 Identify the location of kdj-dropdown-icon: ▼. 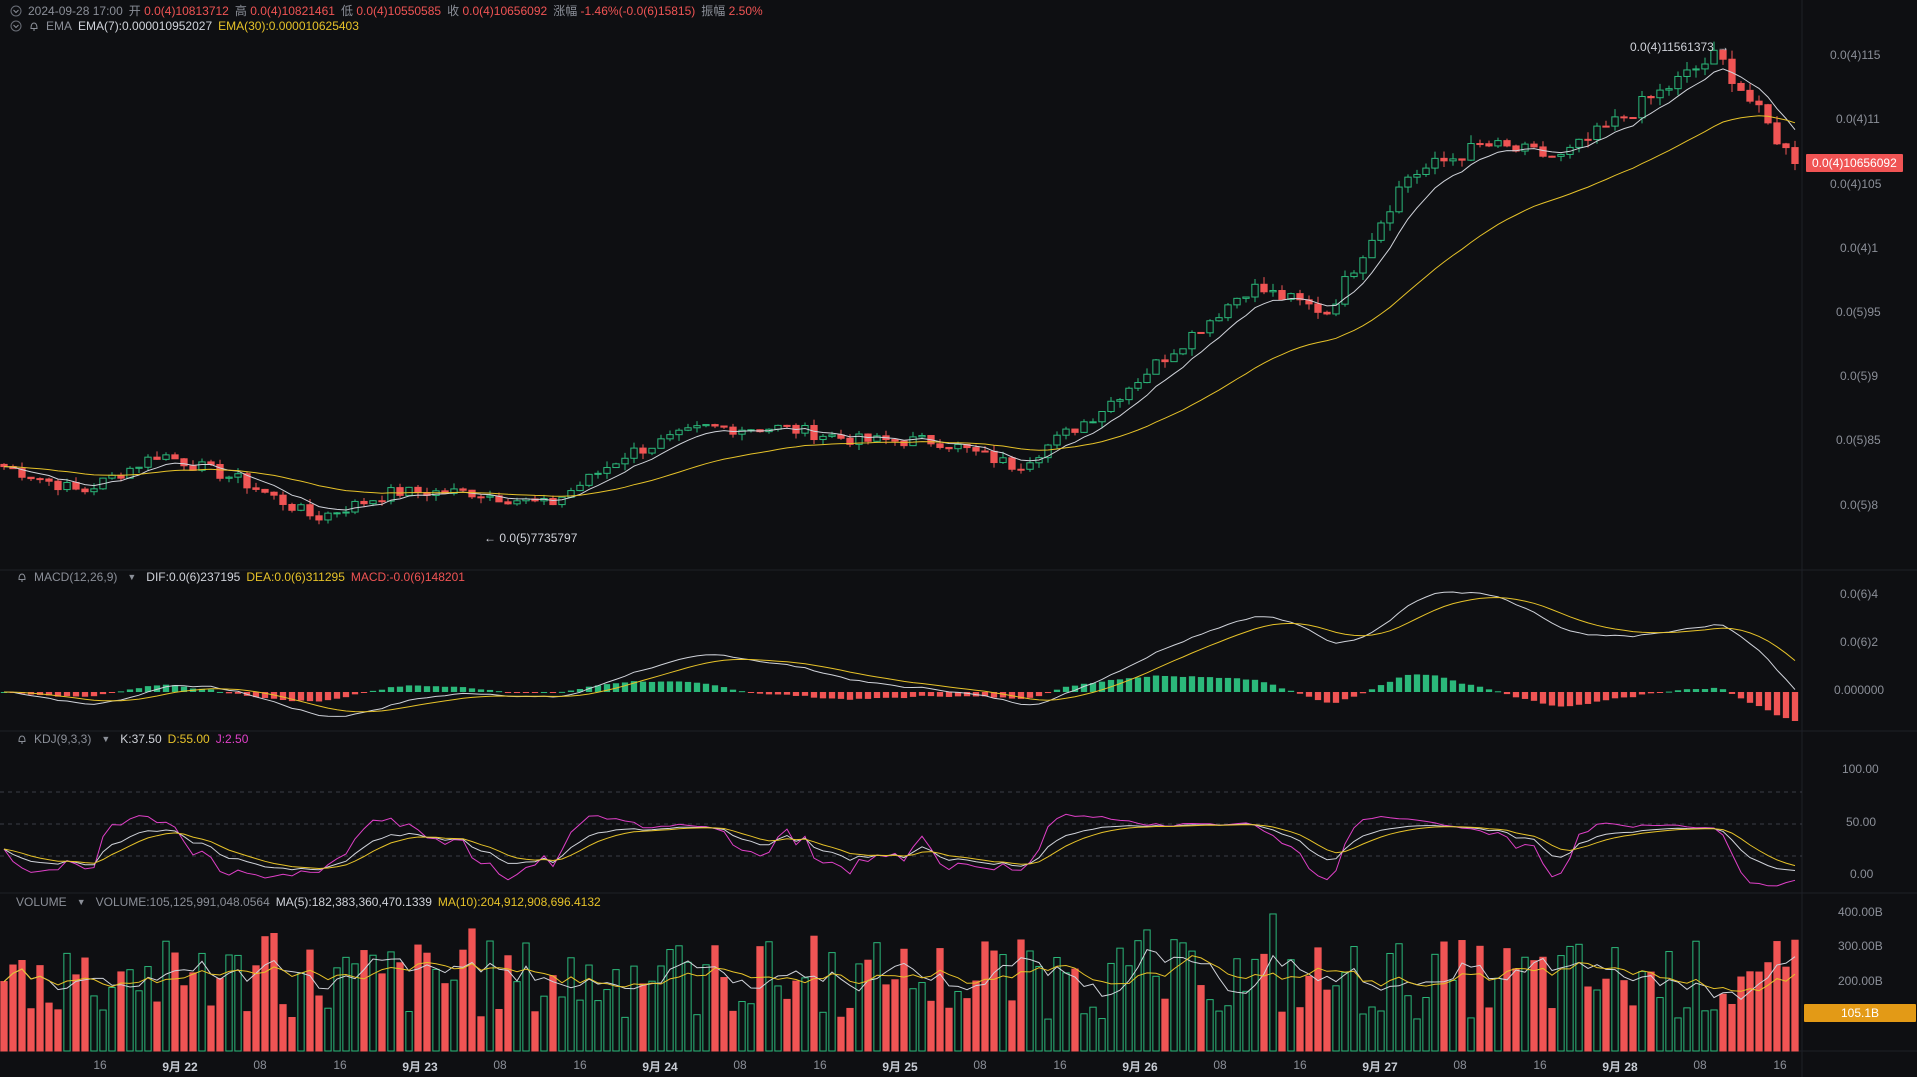
(105, 739).